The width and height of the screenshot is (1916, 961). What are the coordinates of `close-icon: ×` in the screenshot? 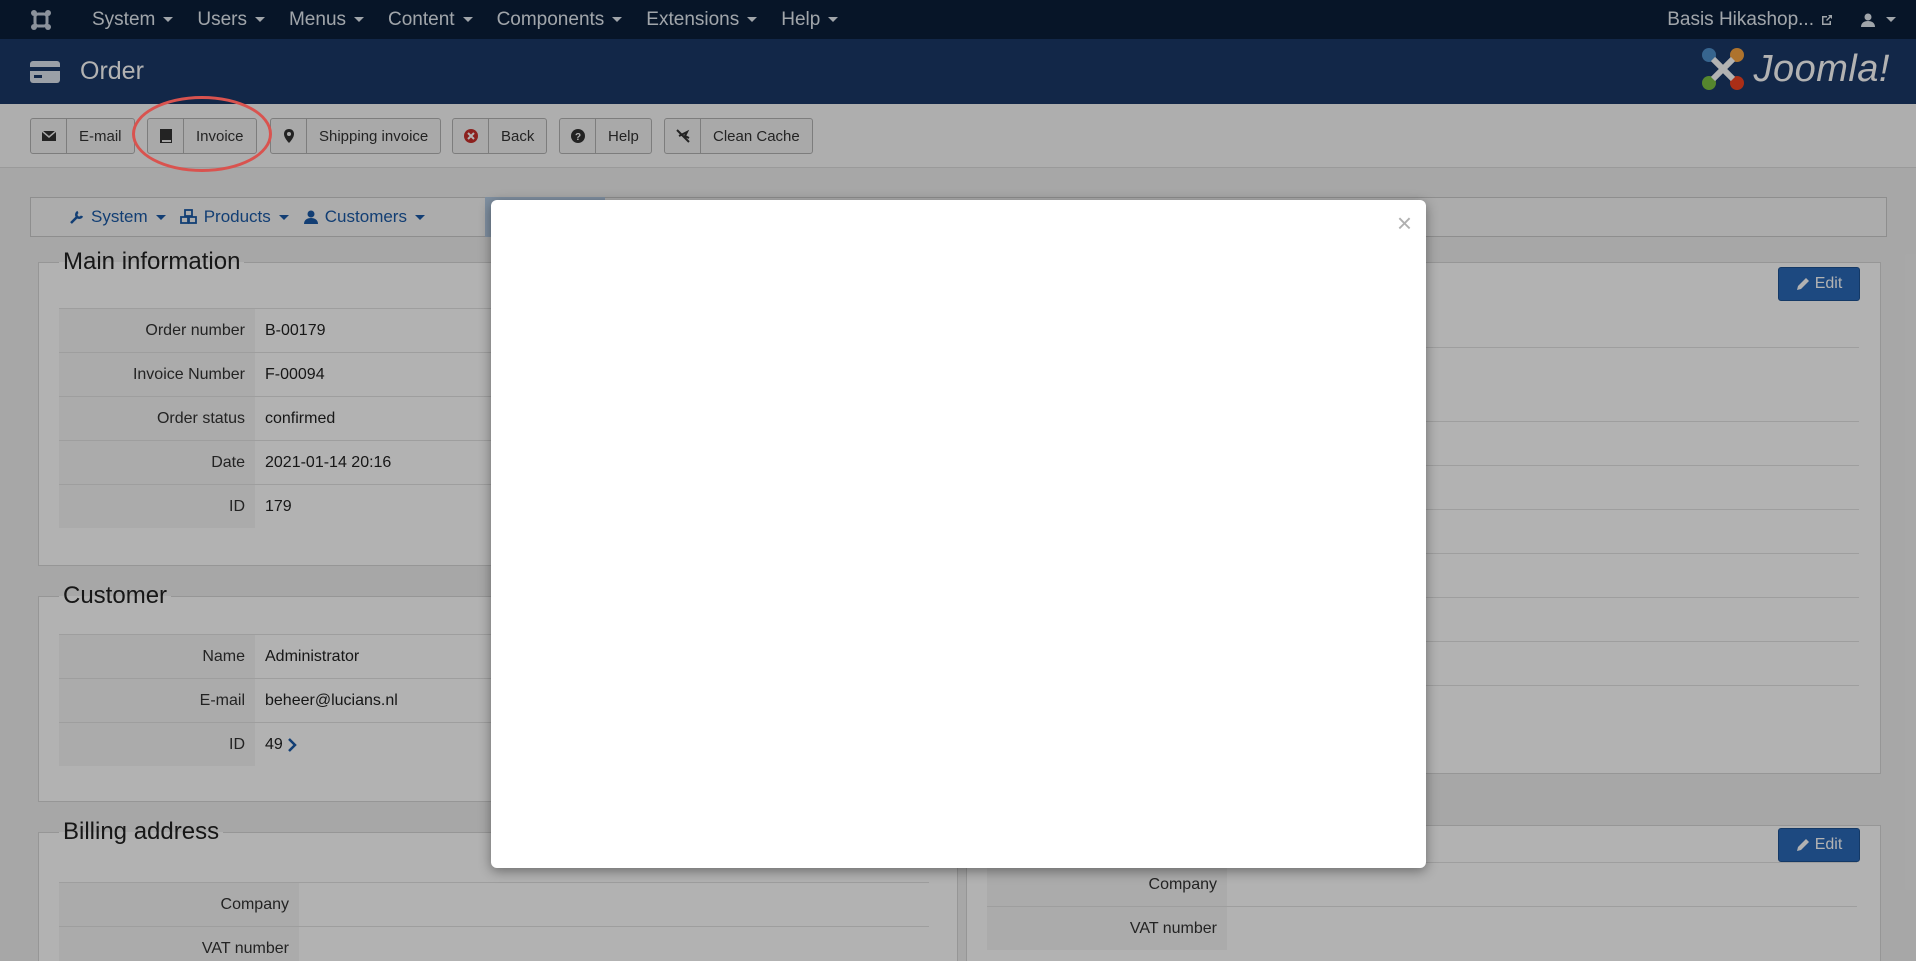 It's located at (1404, 223).